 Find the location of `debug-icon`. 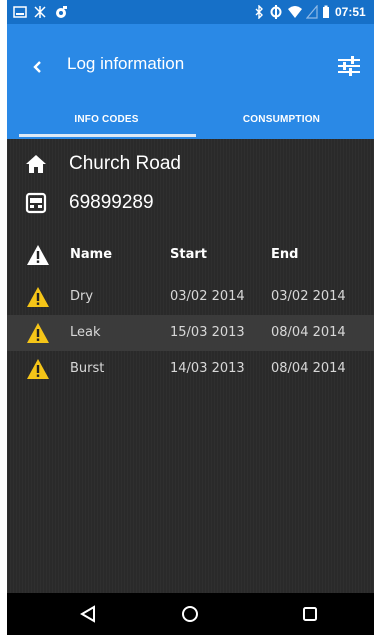

debug-icon is located at coordinates (40, 12).